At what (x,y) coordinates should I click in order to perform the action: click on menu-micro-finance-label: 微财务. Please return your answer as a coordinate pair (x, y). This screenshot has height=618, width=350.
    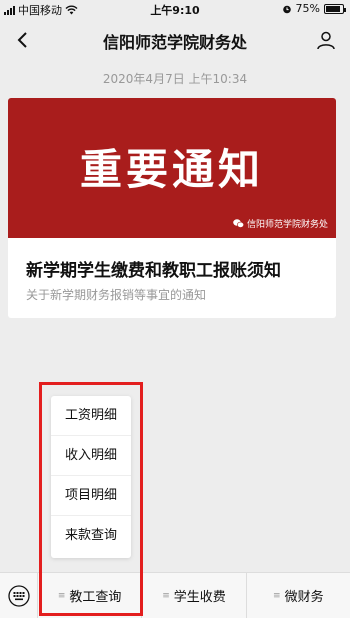
    Looking at the image, I should click on (304, 597).